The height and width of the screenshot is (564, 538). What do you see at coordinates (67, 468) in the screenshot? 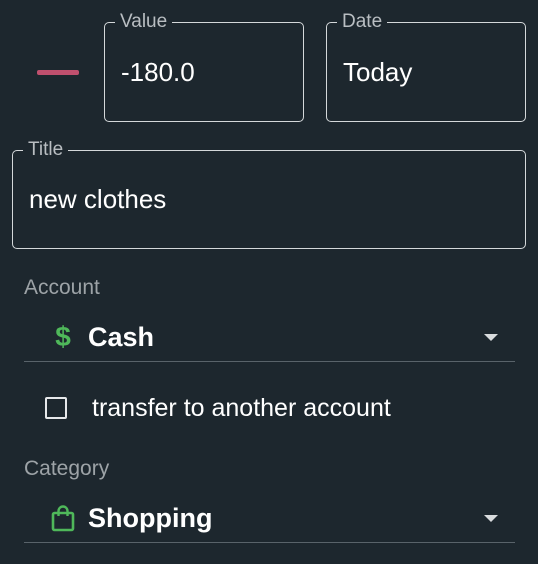
I see `category-label: Category` at bounding box center [67, 468].